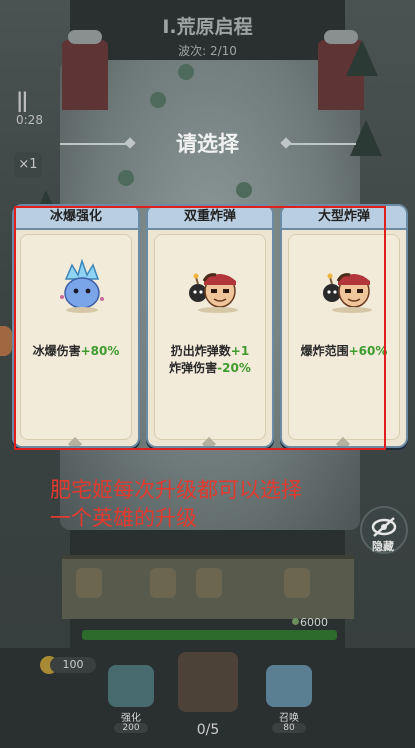 This screenshot has width=415, height=748. What do you see at coordinates (314, 622) in the screenshot?
I see `wall-hp-value: 6000` at bounding box center [314, 622].